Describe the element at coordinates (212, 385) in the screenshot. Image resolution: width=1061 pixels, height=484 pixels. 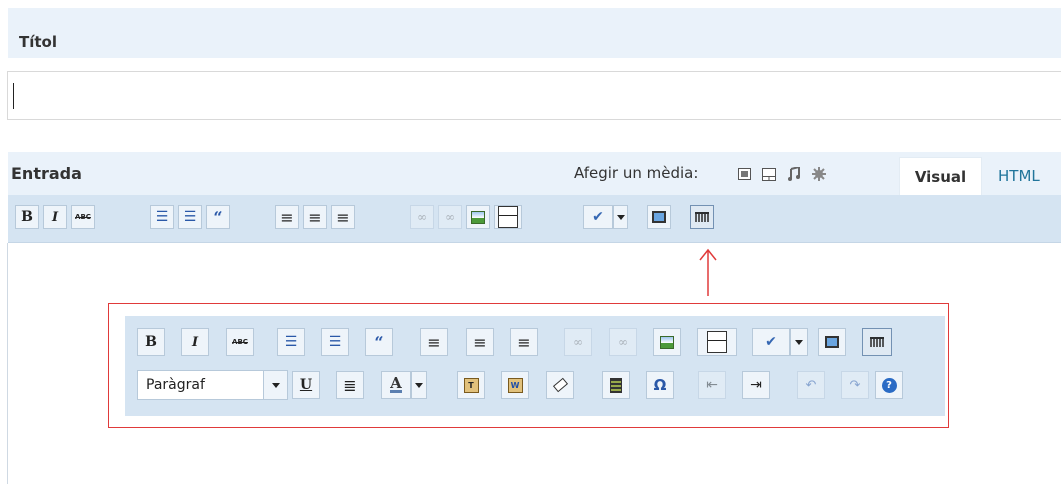
I see `format-select: Paràgraf` at that location.